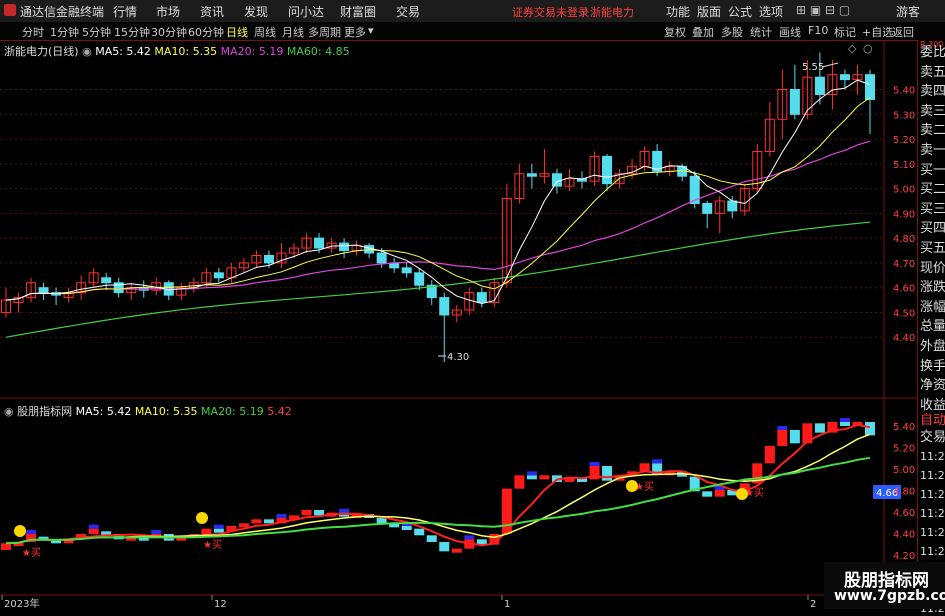 The width and height of the screenshot is (945, 616). What do you see at coordinates (932, 366) in the screenshot?
I see `side-item-16: 换手` at bounding box center [932, 366].